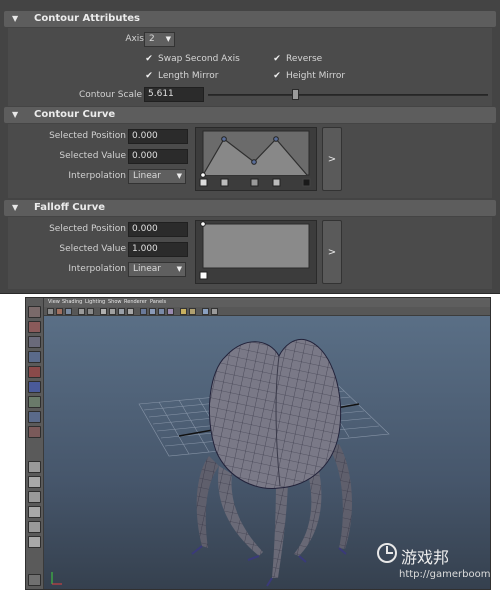 The height and width of the screenshot is (593, 500). Describe the element at coordinates (332, 252) in the screenshot. I see `falloff-curve-expand-button: >` at that location.